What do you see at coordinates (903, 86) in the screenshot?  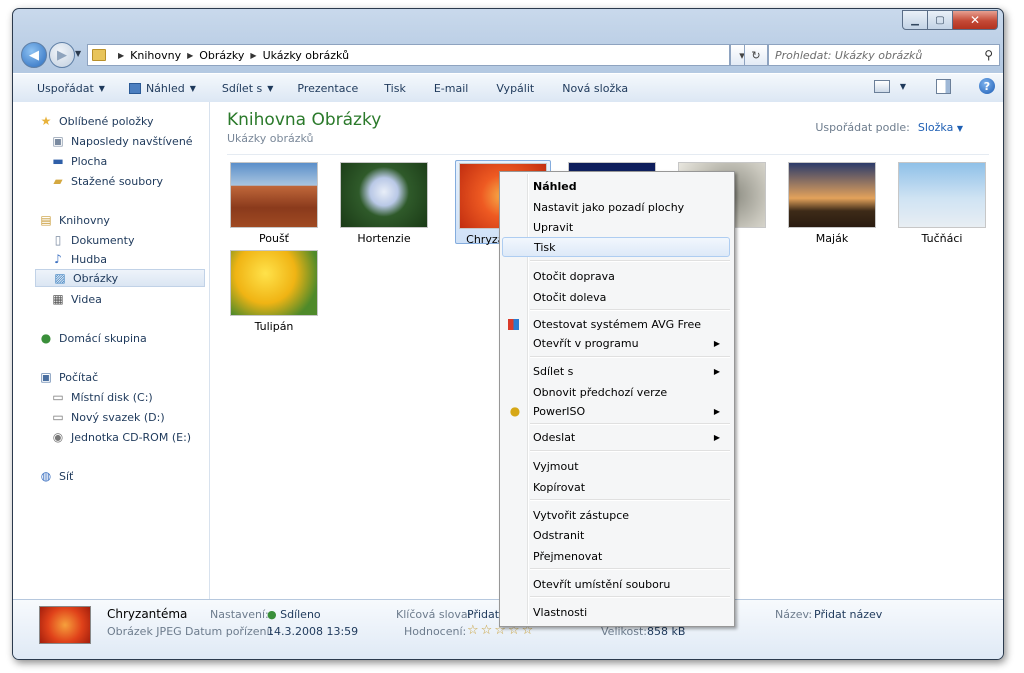 I see `chevron-down-icon: ▼` at bounding box center [903, 86].